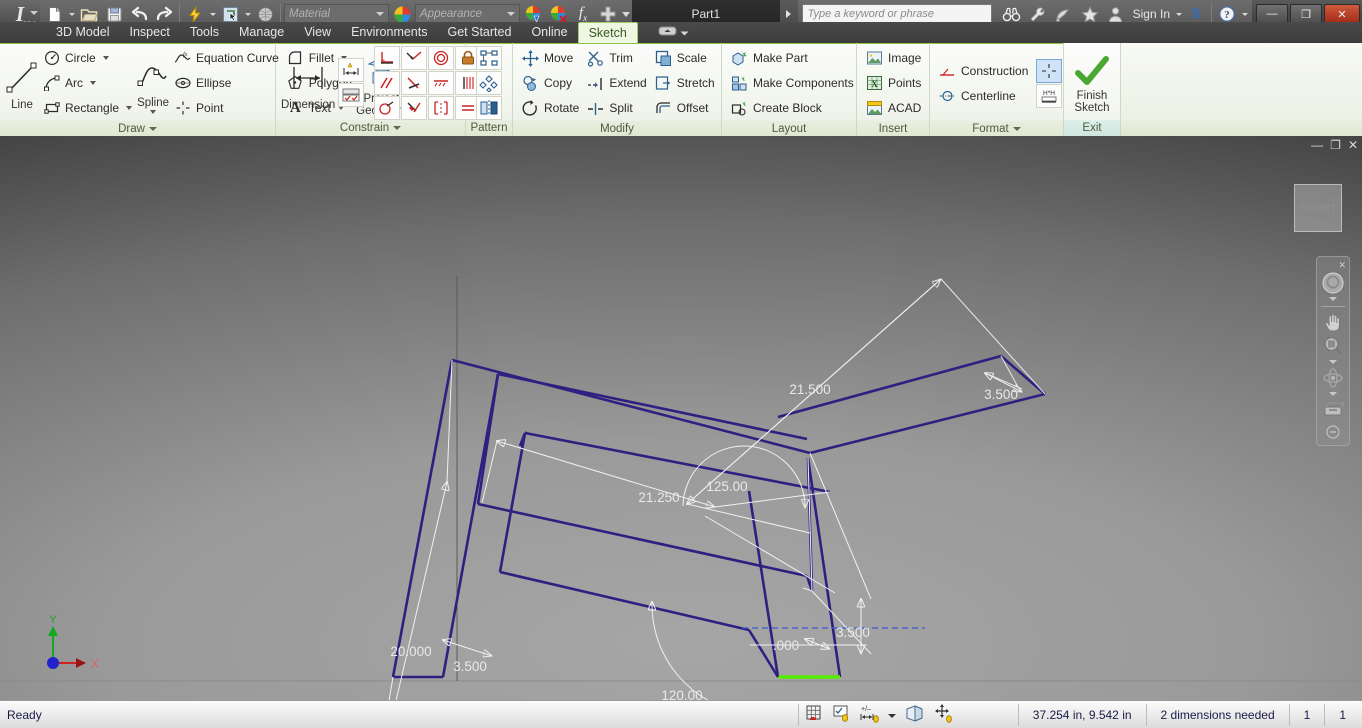 The width and height of the screenshot is (1362, 728). What do you see at coordinates (841, 715) in the screenshot?
I see `constraint-display-icon` at bounding box center [841, 715].